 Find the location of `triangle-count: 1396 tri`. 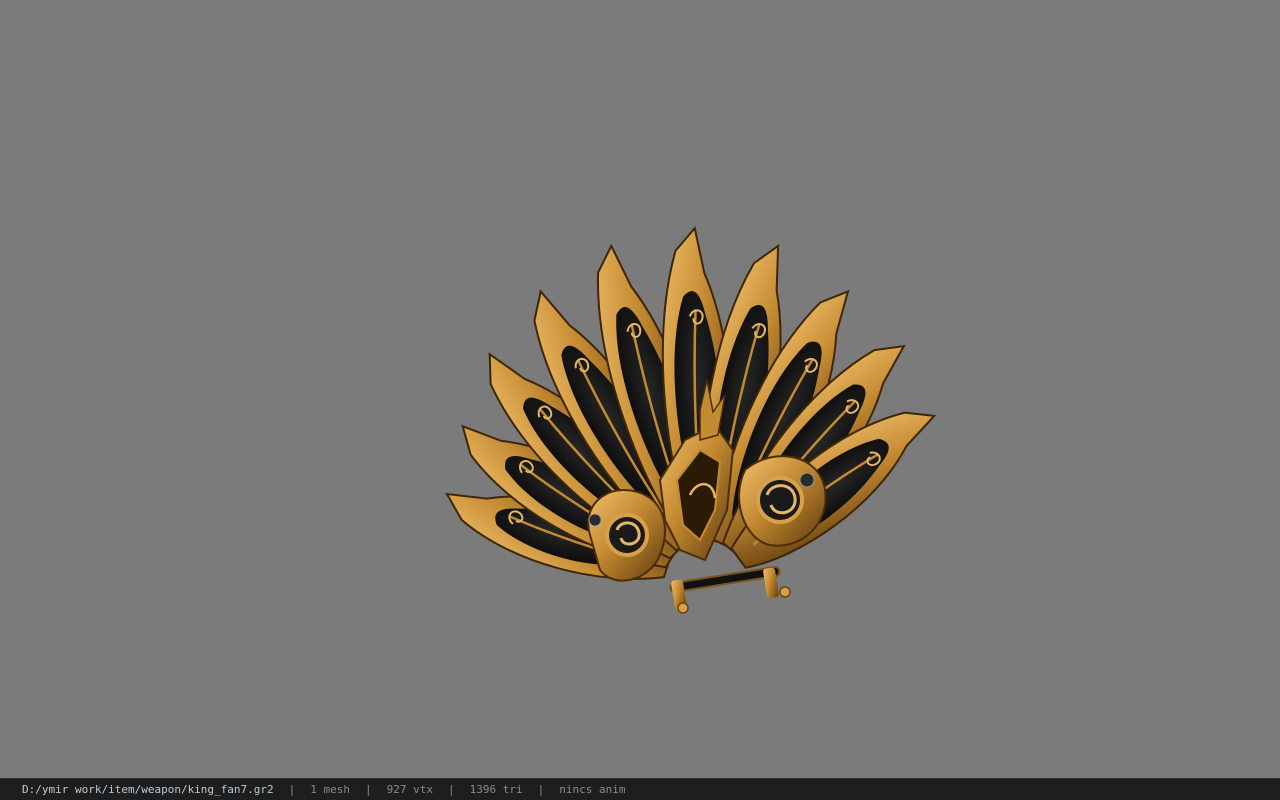

triangle-count: 1396 tri is located at coordinates (496, 789).